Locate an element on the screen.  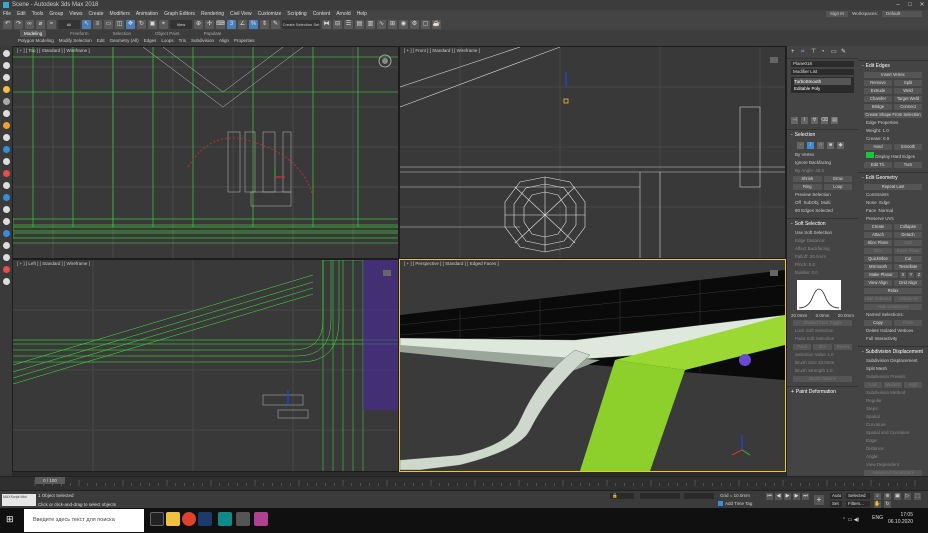
curvature-radio: Curvature is located at coordinates (893, 425).